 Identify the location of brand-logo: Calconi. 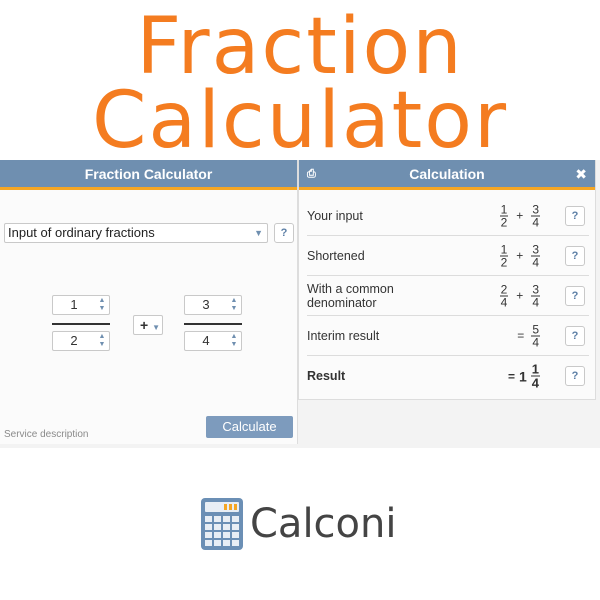
(305, 525).